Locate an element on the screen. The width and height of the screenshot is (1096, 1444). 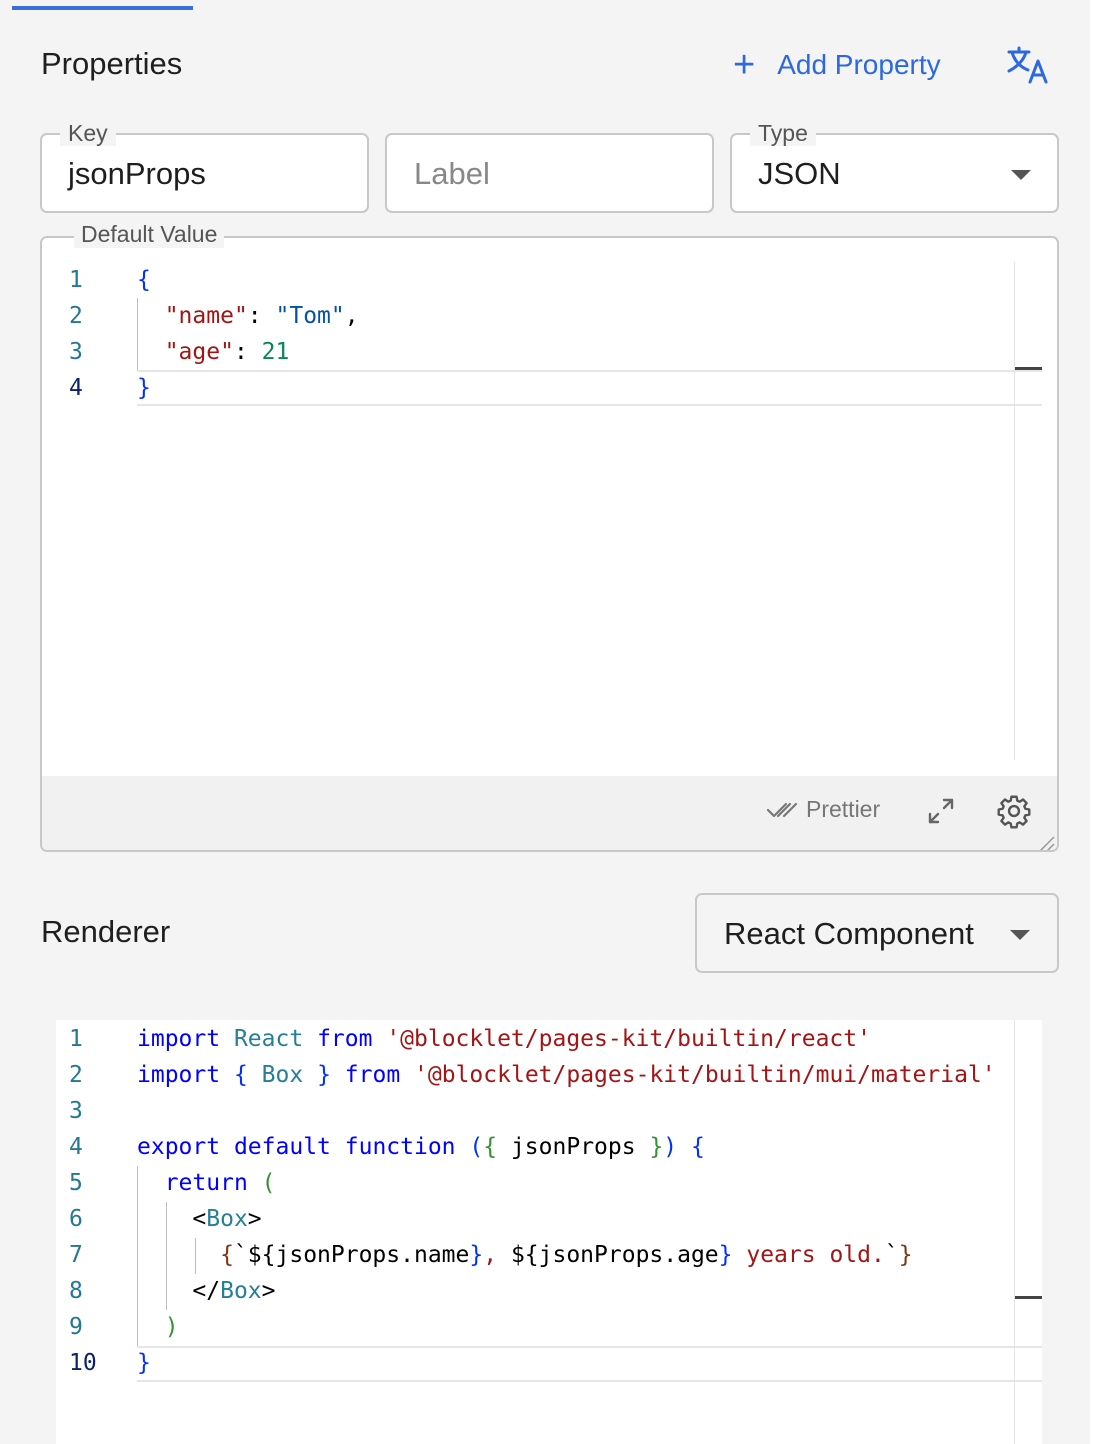
code-token: default is located at coordinates (282, 1147).